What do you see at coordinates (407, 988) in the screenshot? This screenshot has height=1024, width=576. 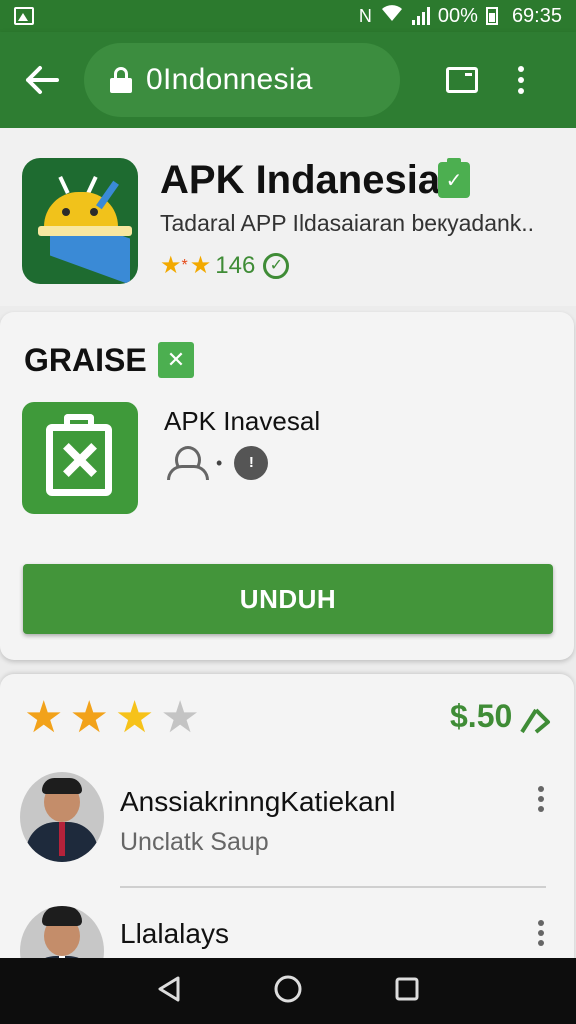 I see `square-recents-icon` at bounding box center [407, 988].